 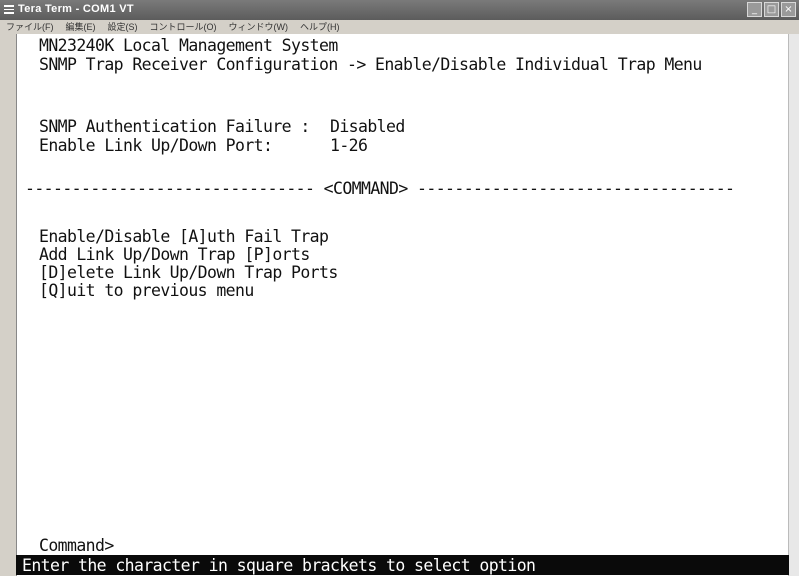 I want to click on menu-window: ウィンドウ(W), so click(x=259, y=27).